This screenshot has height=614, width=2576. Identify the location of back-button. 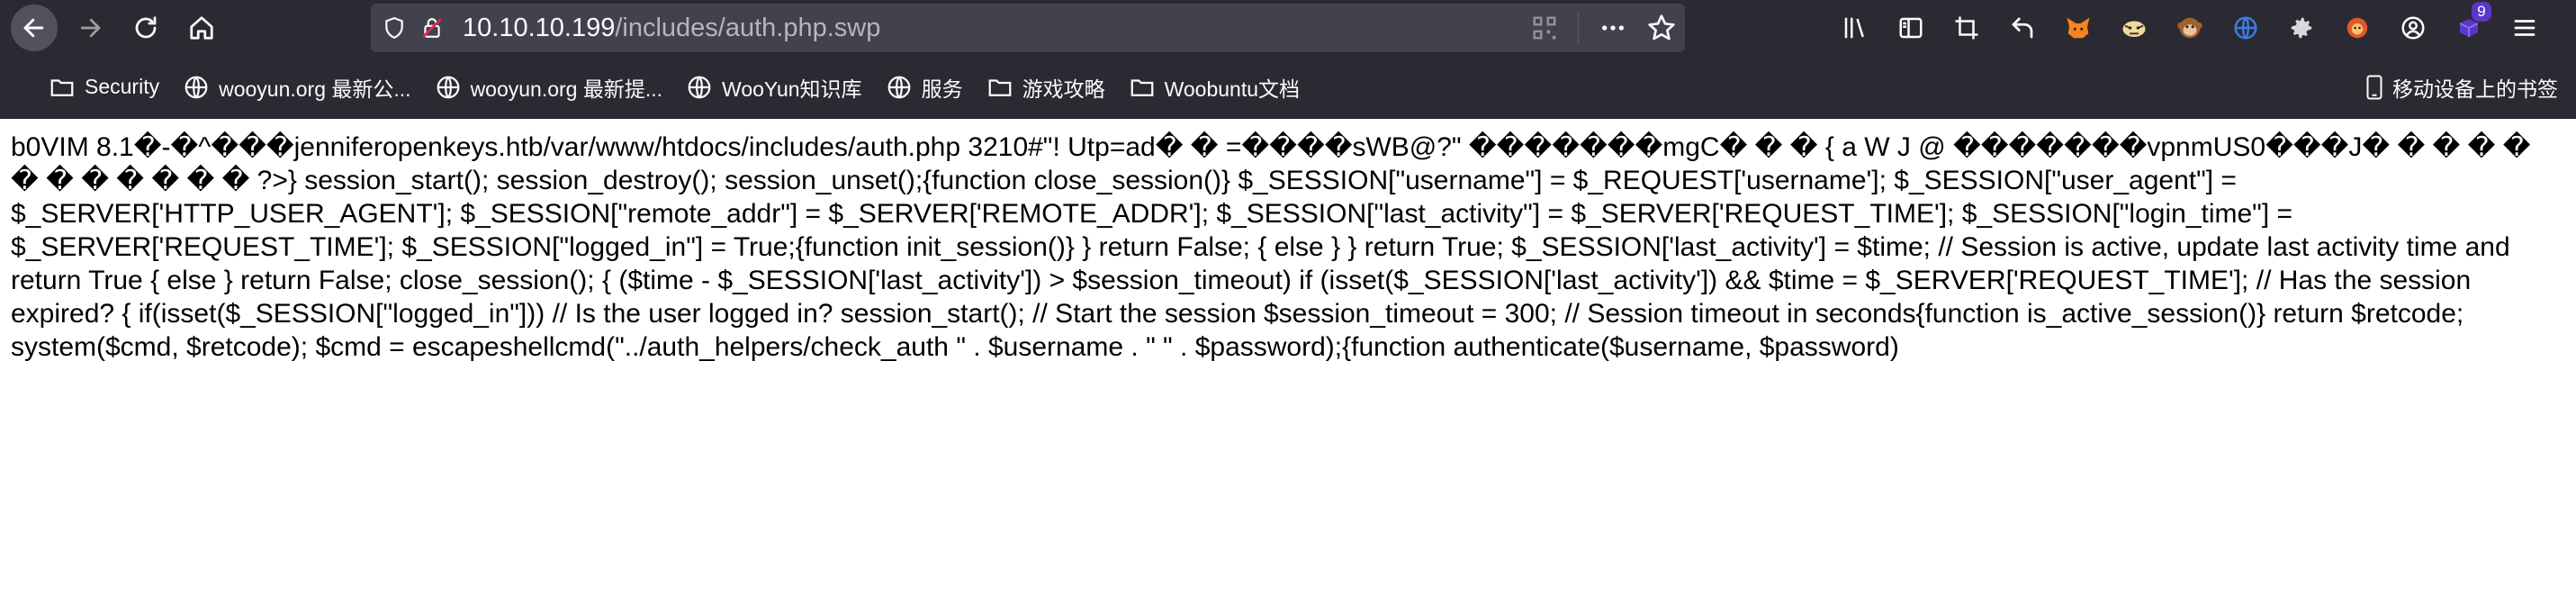
(34, 28).